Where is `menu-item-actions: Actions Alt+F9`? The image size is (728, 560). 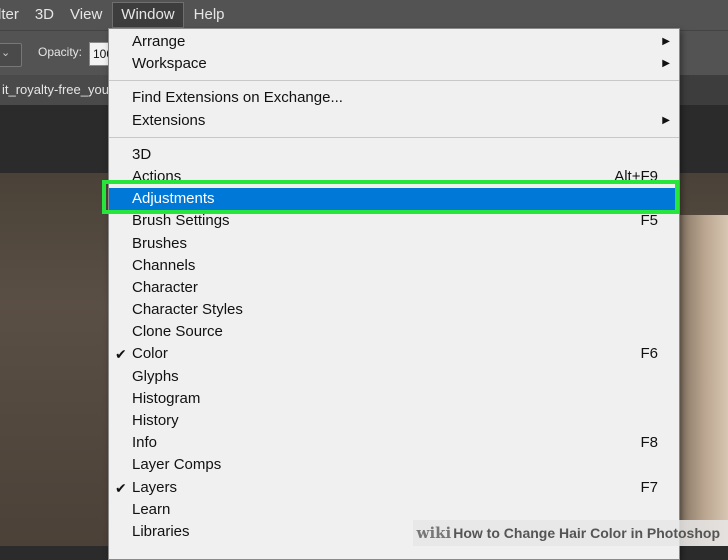
menu-item-actions: Actions Alt+F9 is located at coordinates (394, 177).